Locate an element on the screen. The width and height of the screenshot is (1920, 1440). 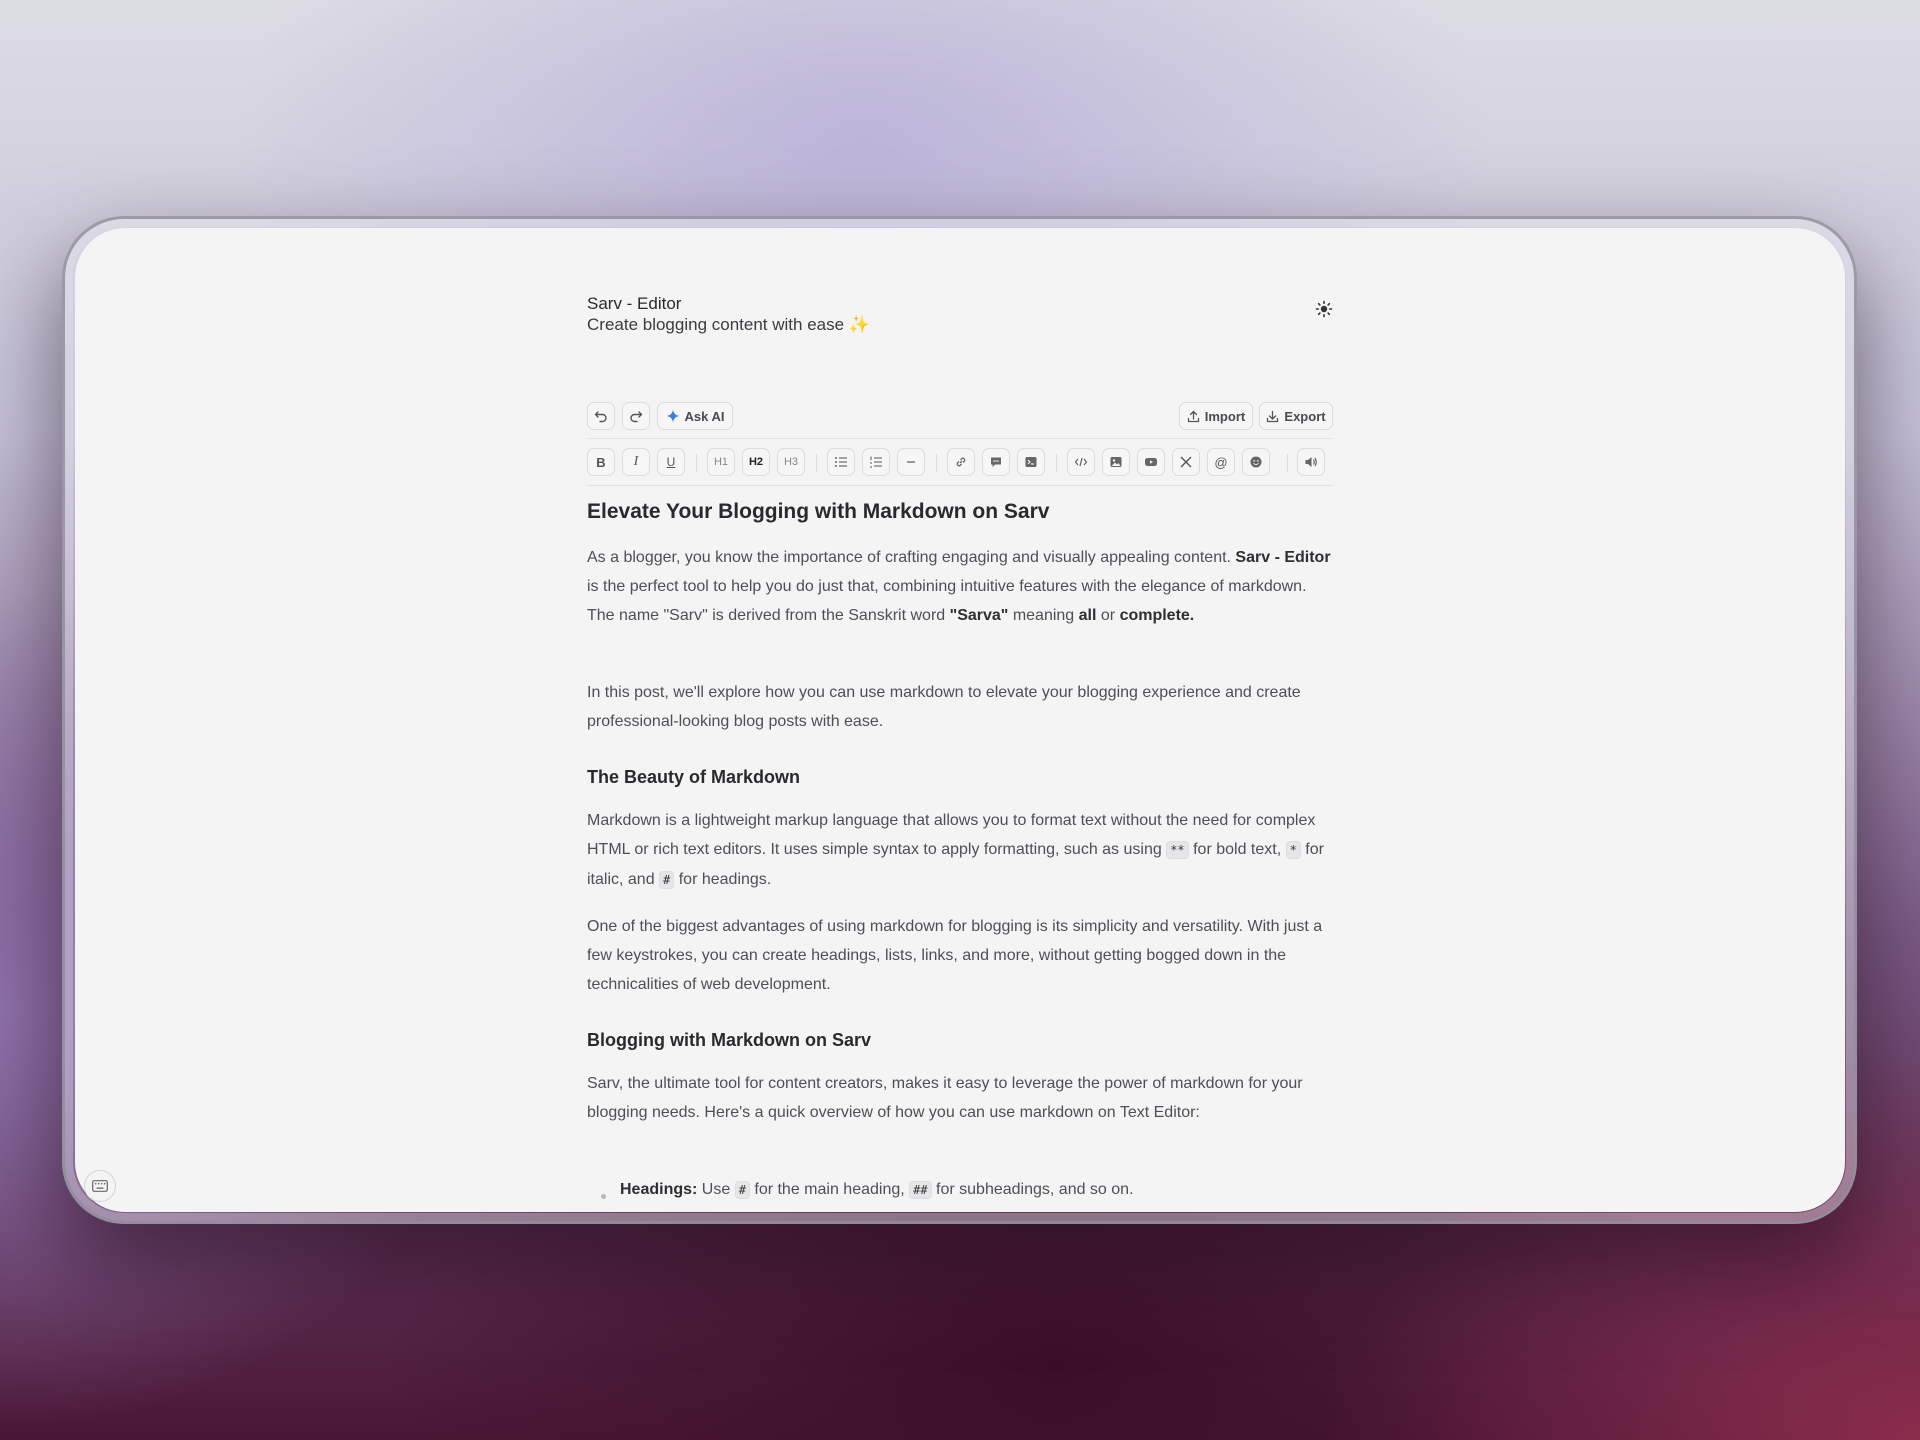
numbered-list-button is located at coordinates (876, 462).